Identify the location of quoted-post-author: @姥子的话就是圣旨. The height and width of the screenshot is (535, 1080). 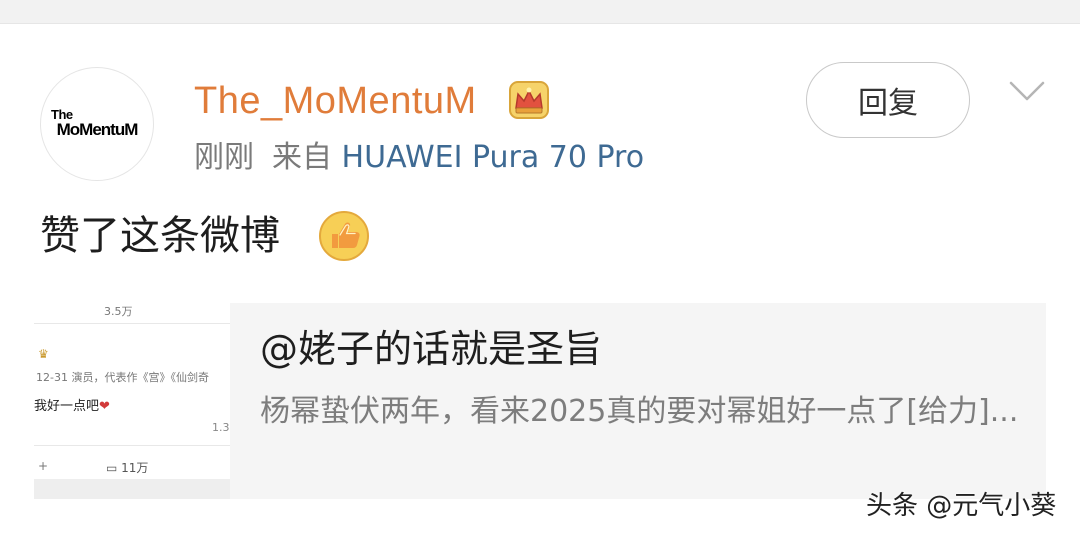
(431, 349).